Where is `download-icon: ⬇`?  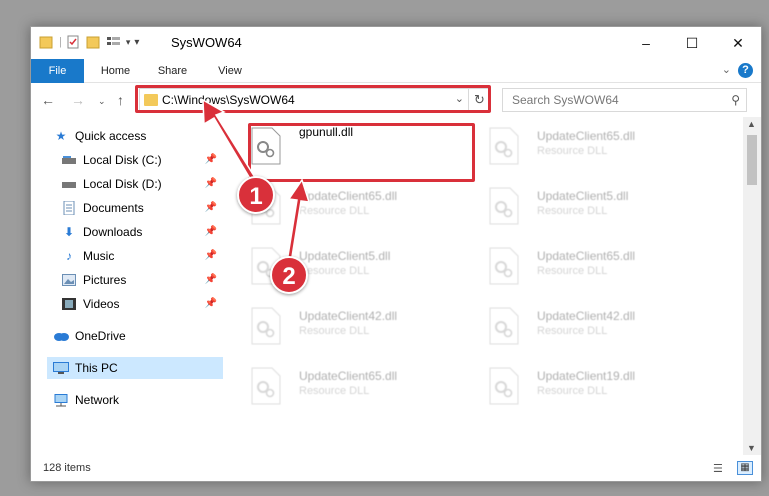 download-icon: ⬇ is located at coordinates (69, 232).